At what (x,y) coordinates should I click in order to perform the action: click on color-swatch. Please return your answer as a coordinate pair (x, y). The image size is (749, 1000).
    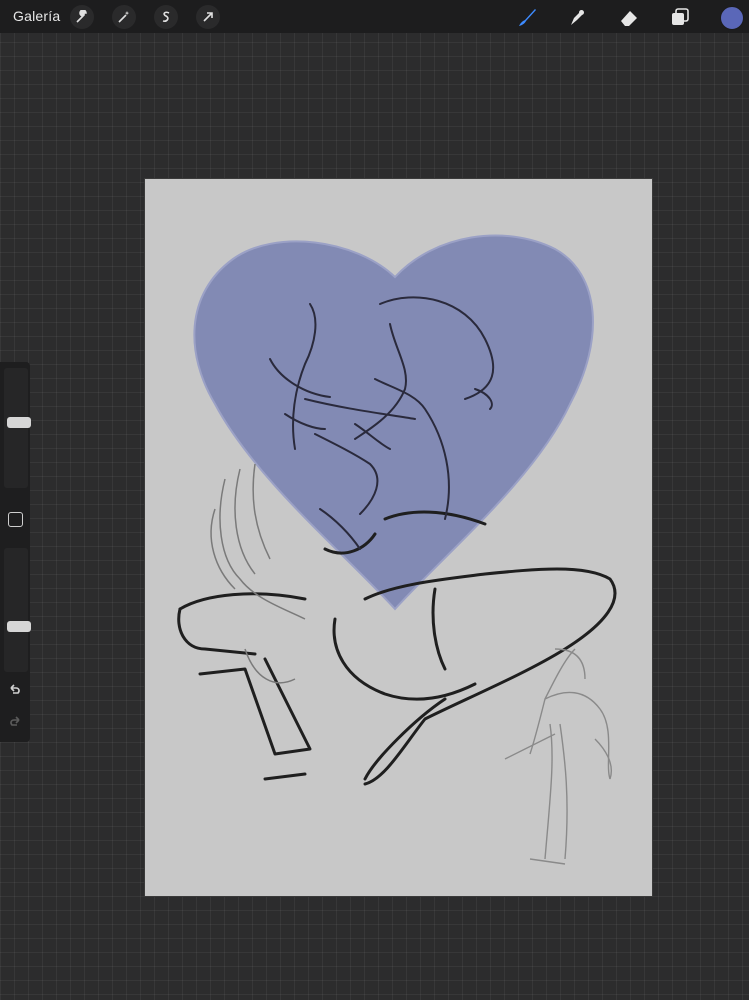
    Looking at the image, I should click on (732, 18).